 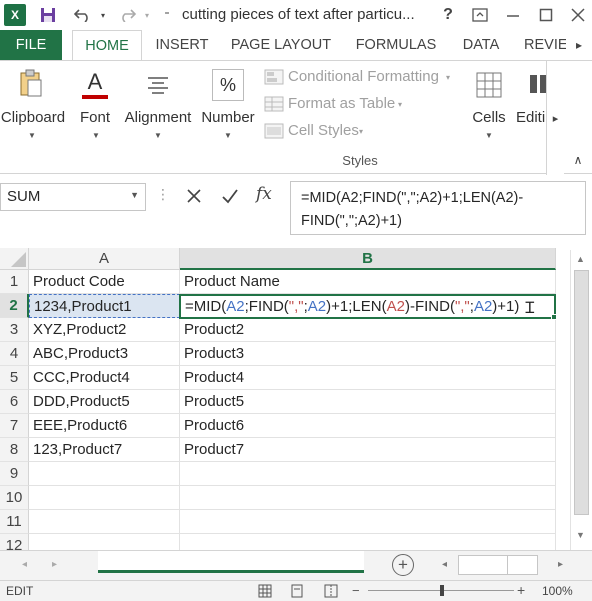 I want to click on align-center-icon, so click(x=158, y=85).